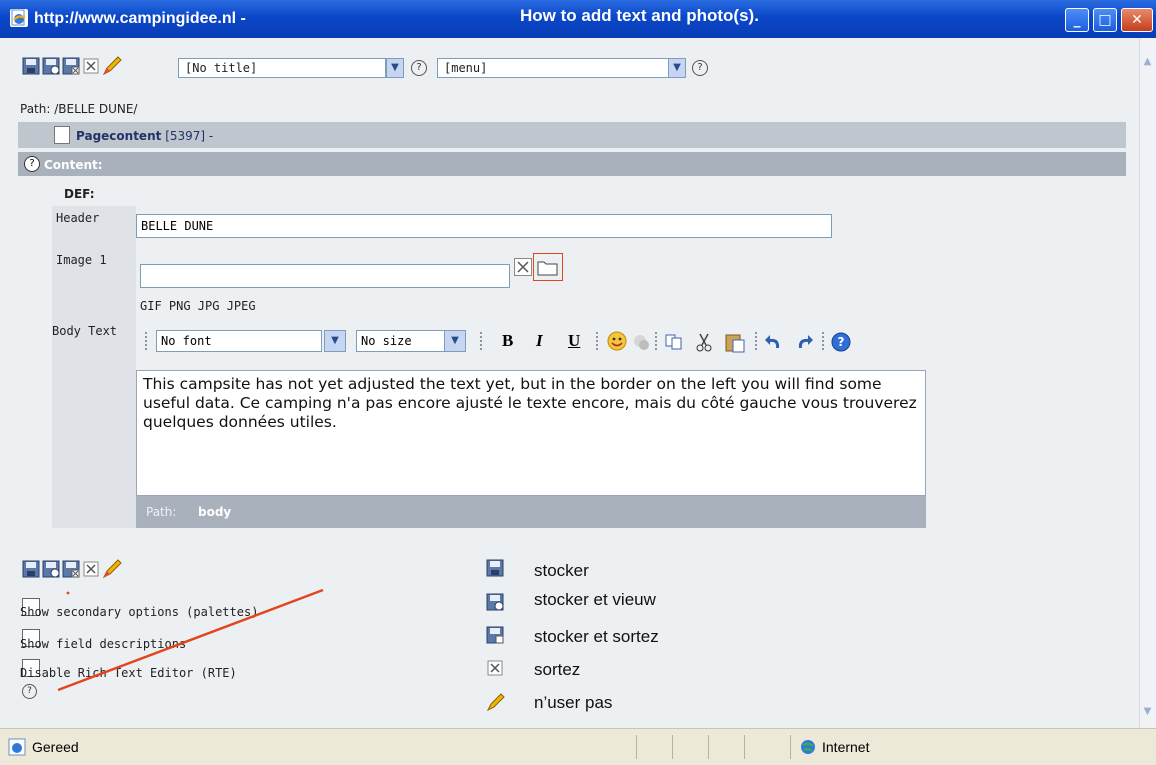 The height and width of the screenshot is (765, 1156). Describe the element at coordinates (140, 18) in the screenshot. I see `window-url: http://www.campingidee.nl -` at that location.